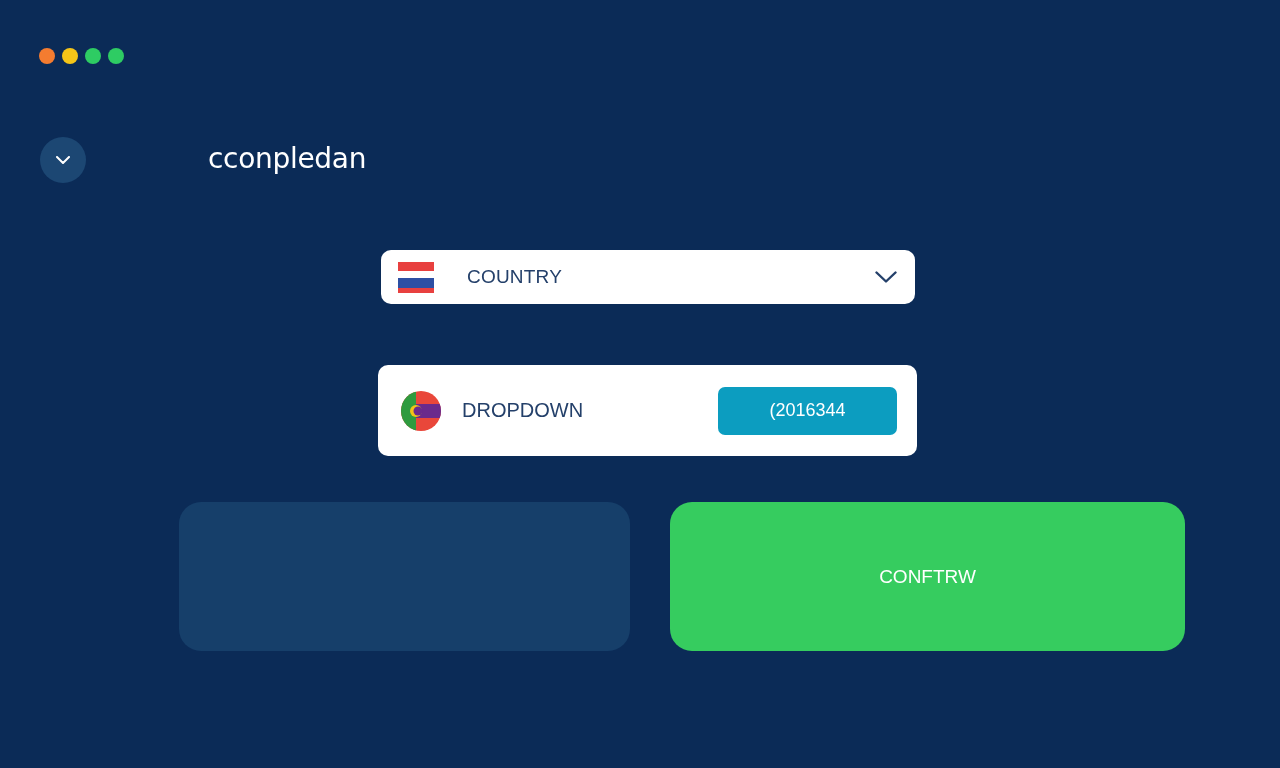 The width and height of the screenshot is (1280, 768). I want to click on flag-icon, so click(416, 277).